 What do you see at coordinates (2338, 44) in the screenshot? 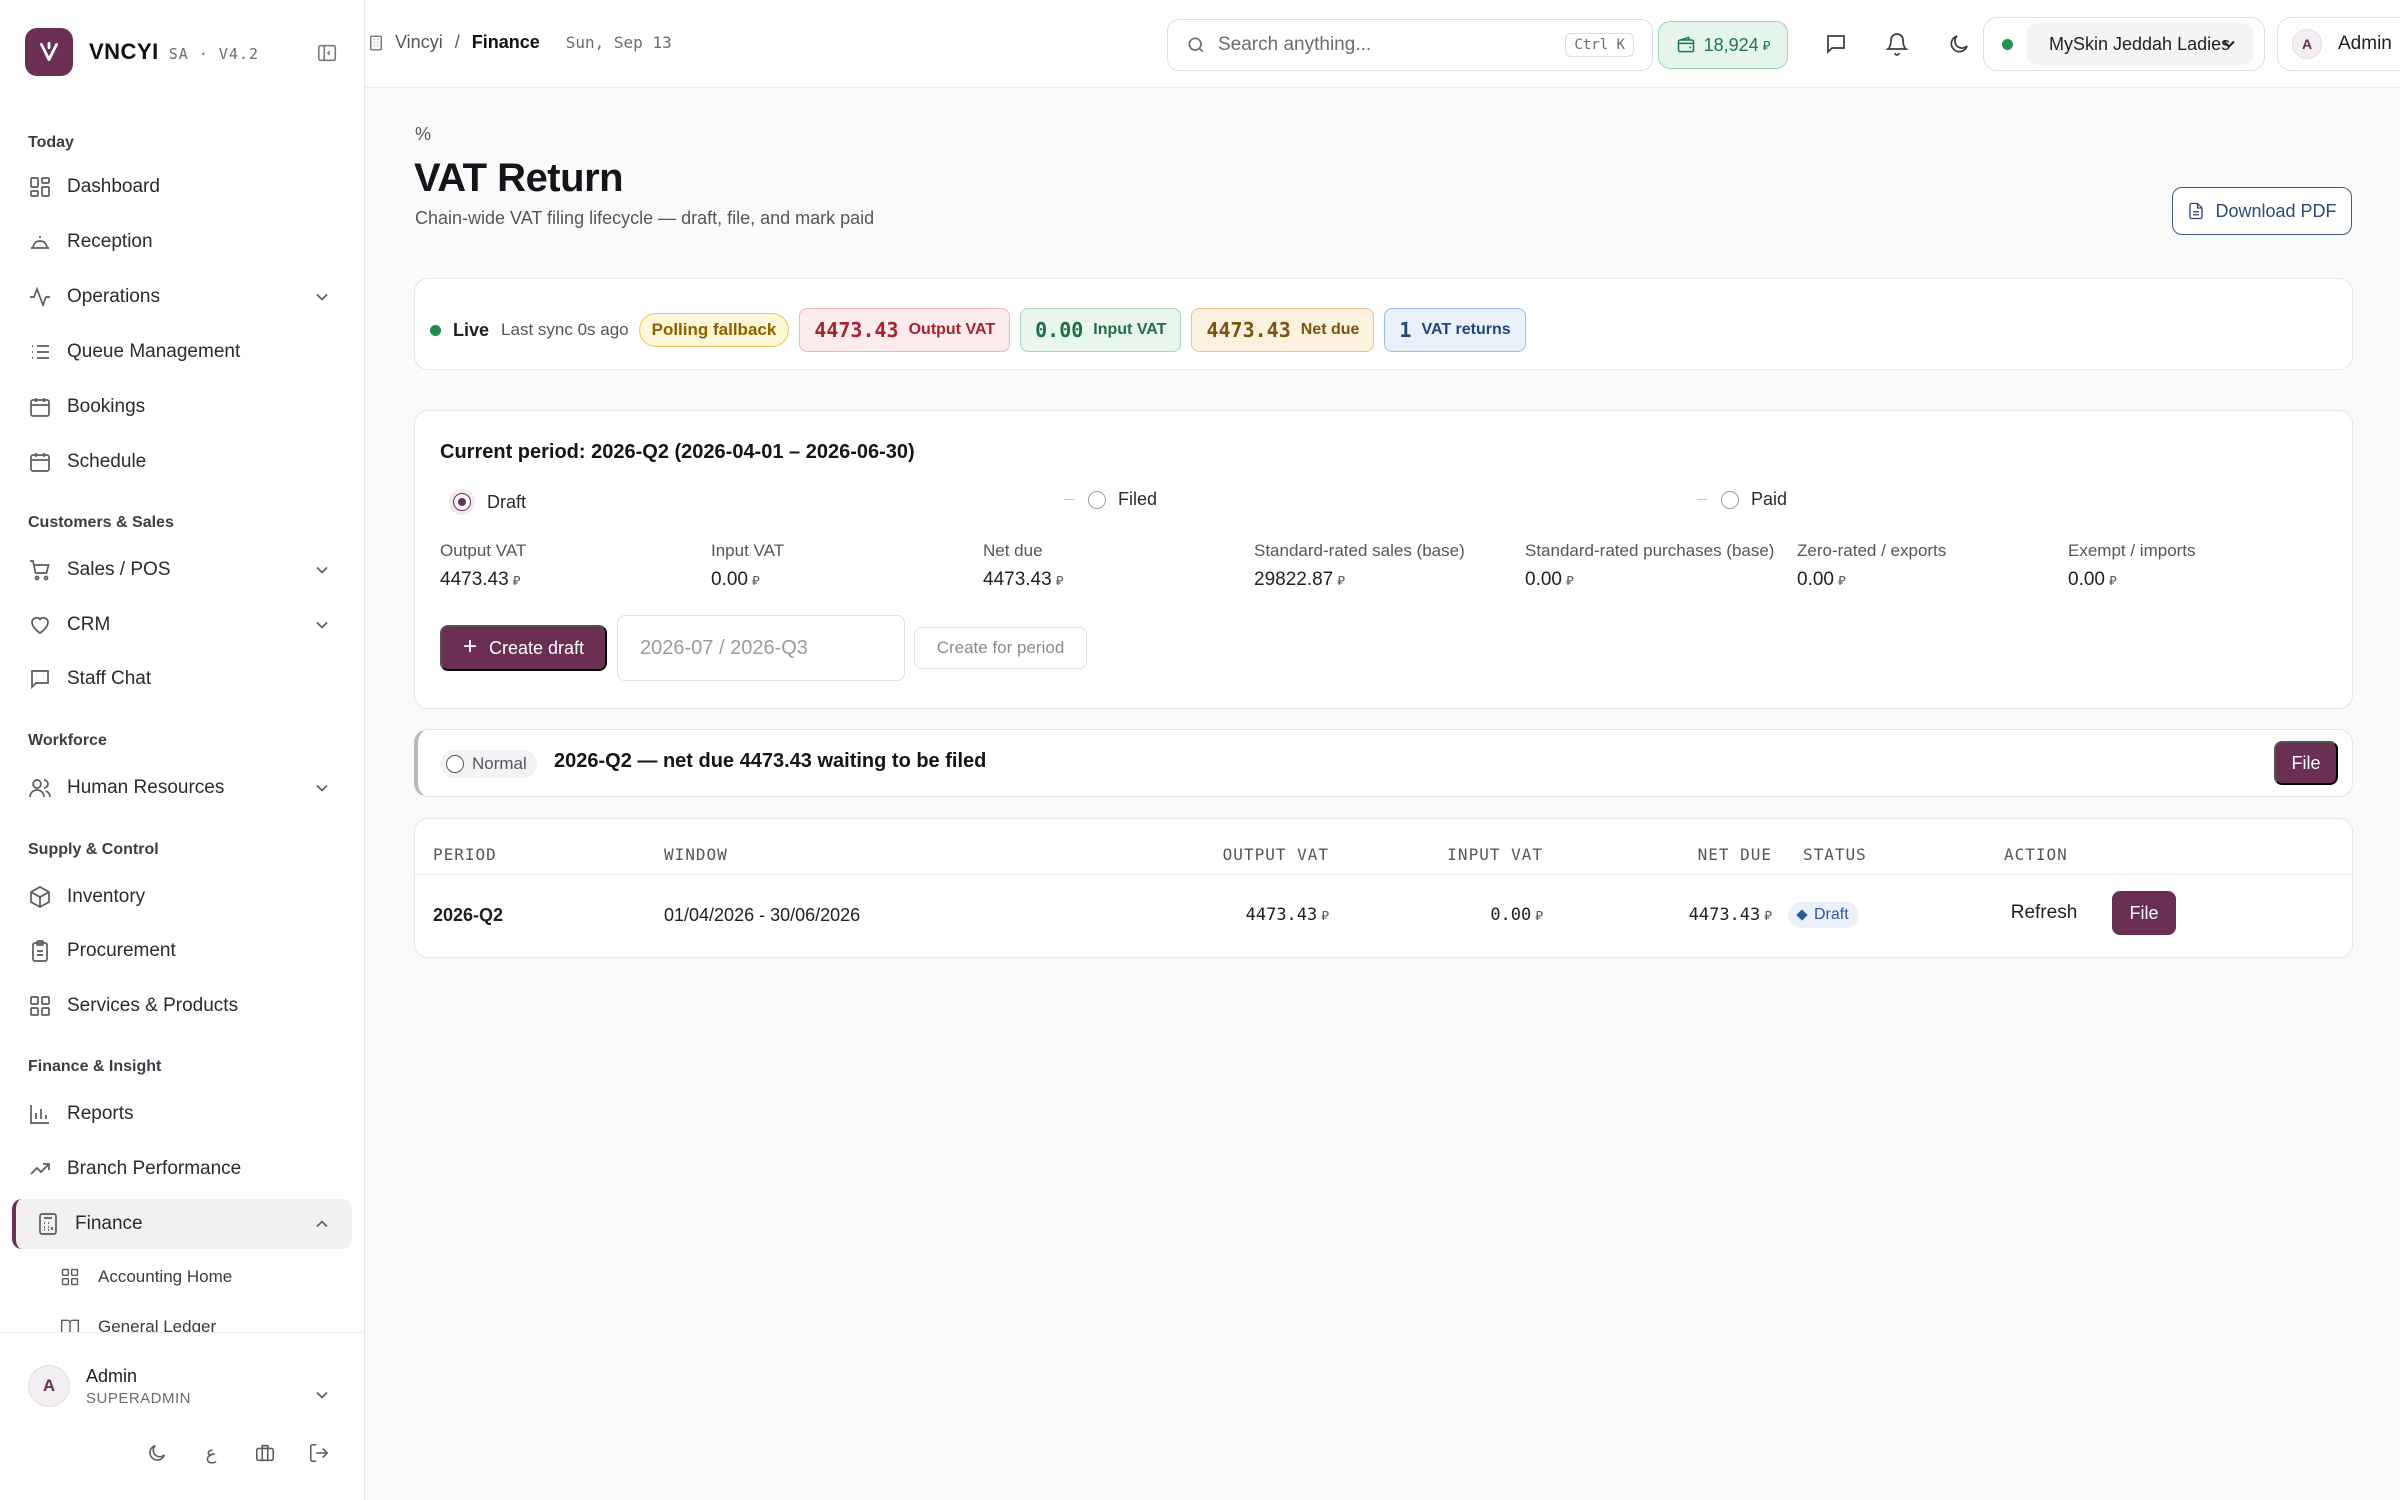
I see `user-menu: A Admin` at bounding box center [2338, 44].